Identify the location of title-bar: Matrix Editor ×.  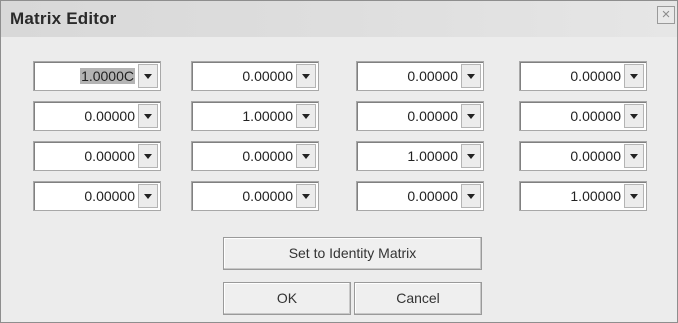
(339, 19).